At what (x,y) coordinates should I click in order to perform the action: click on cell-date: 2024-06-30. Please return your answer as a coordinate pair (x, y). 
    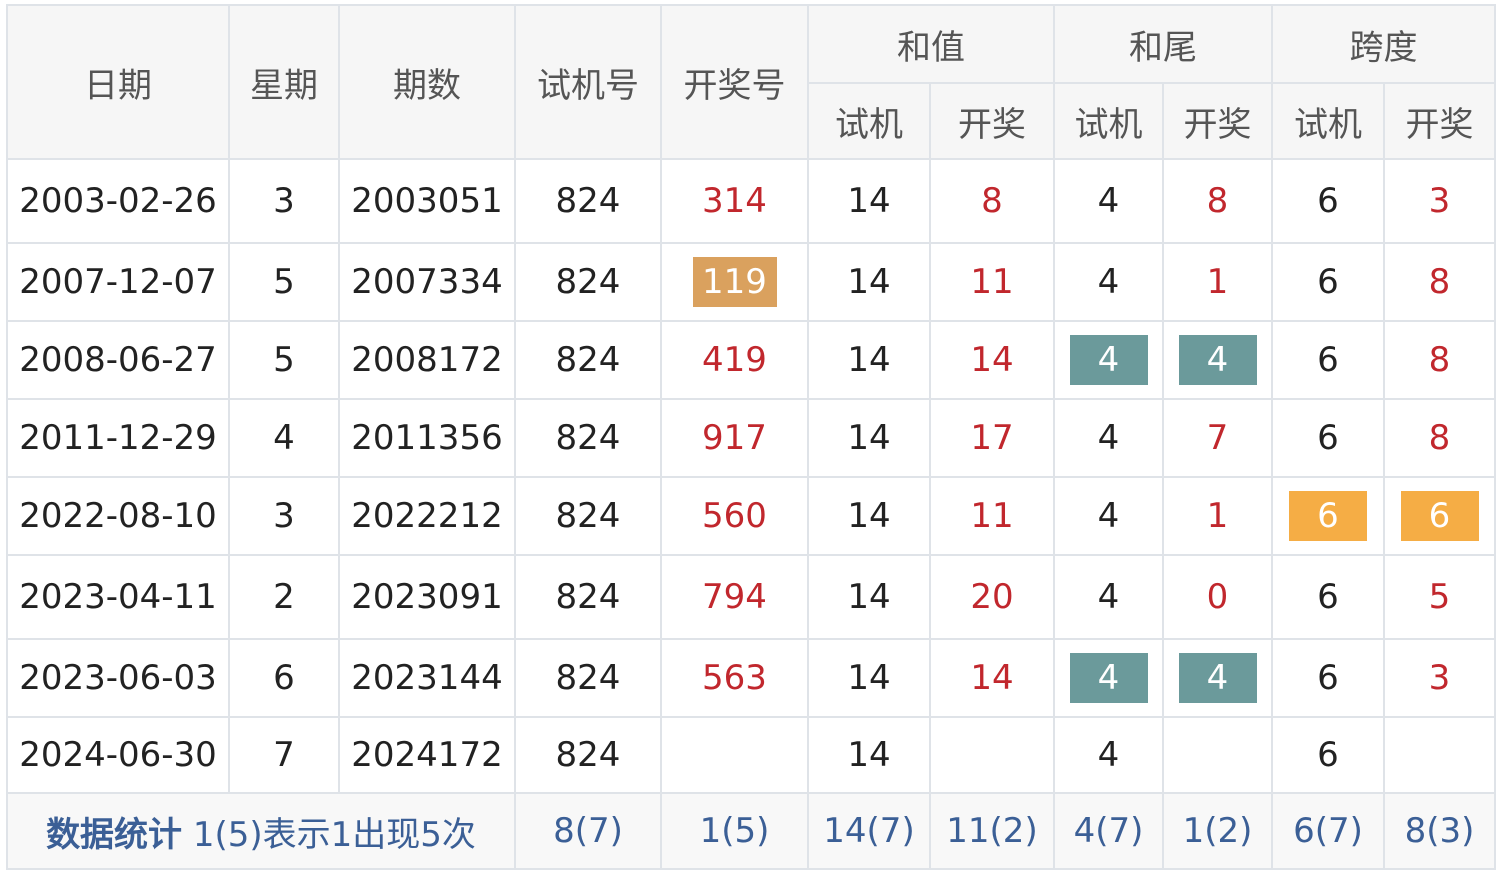
    Looking at the image, I should click on (118, 755).